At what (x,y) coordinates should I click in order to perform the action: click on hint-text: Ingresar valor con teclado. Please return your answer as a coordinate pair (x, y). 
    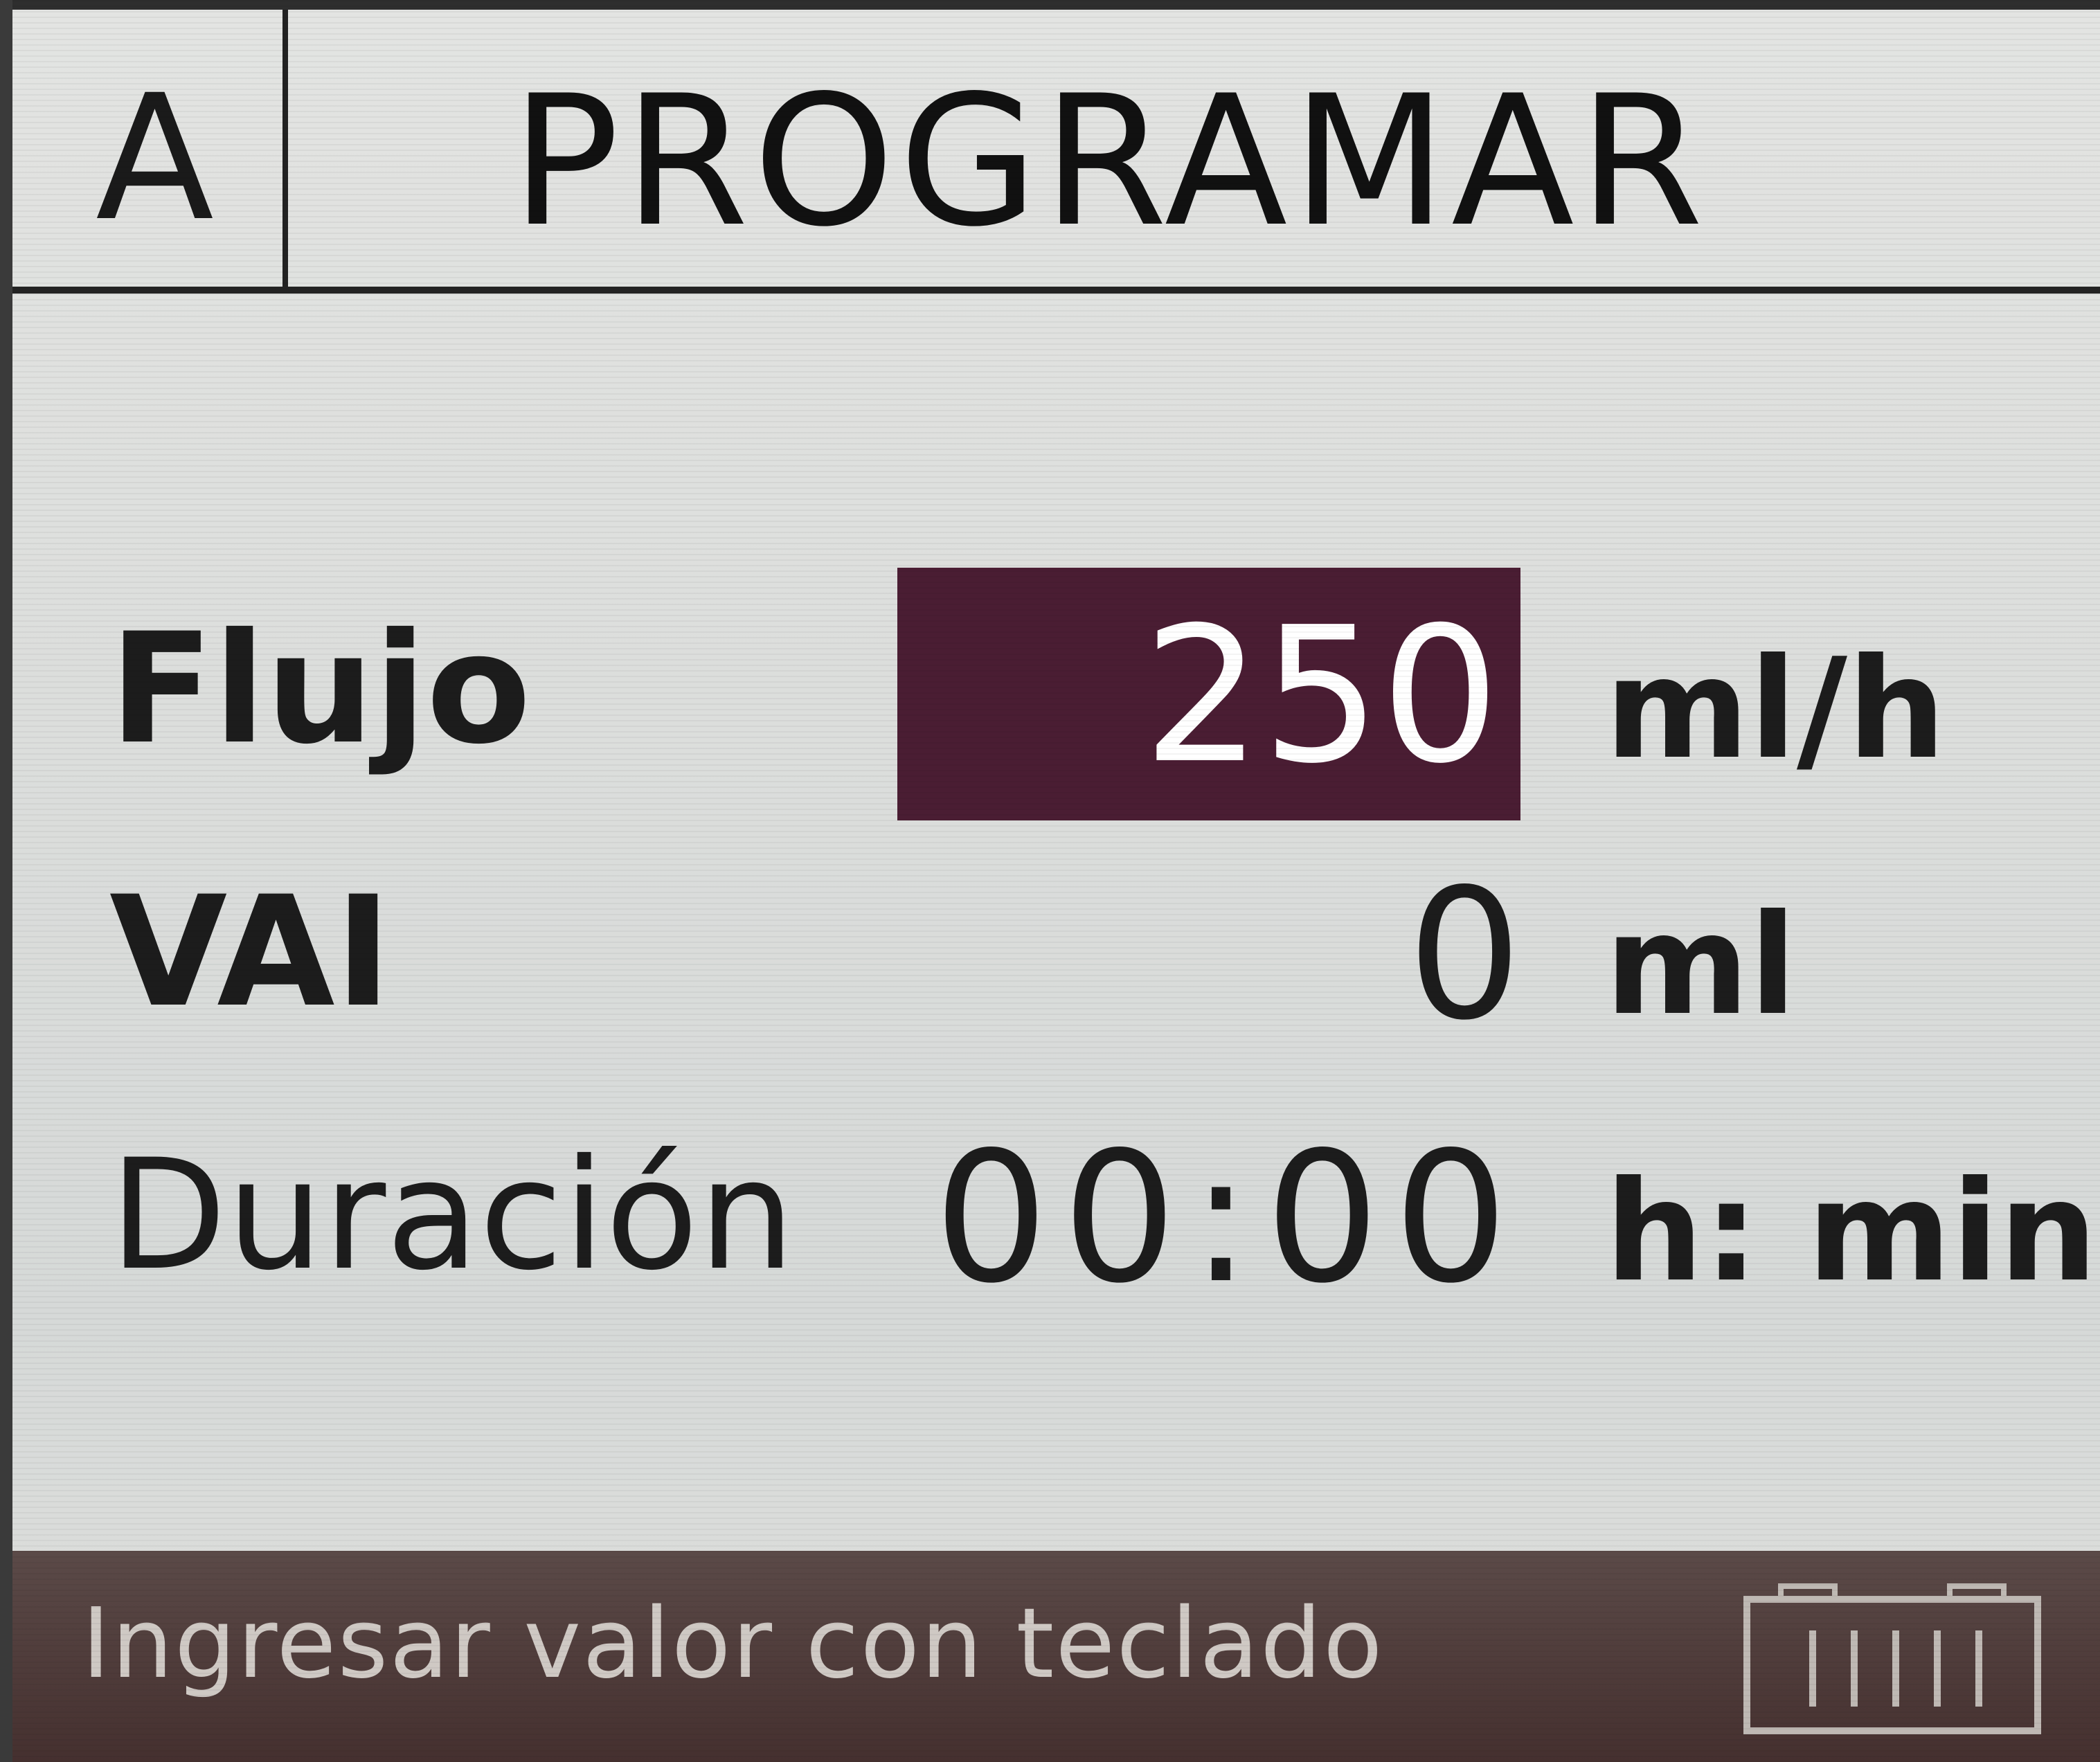
    Looking at the image, I should click on (733, 1644).